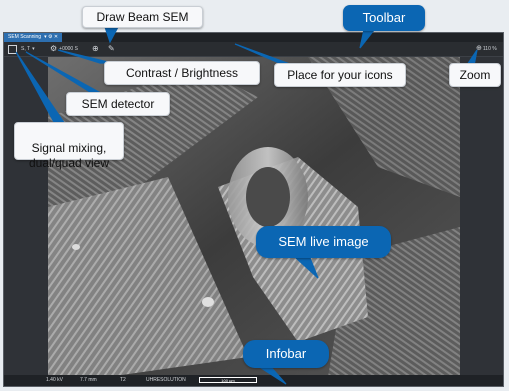  I want to click on scale-bar-label: 100 µm, so click(228, 380).